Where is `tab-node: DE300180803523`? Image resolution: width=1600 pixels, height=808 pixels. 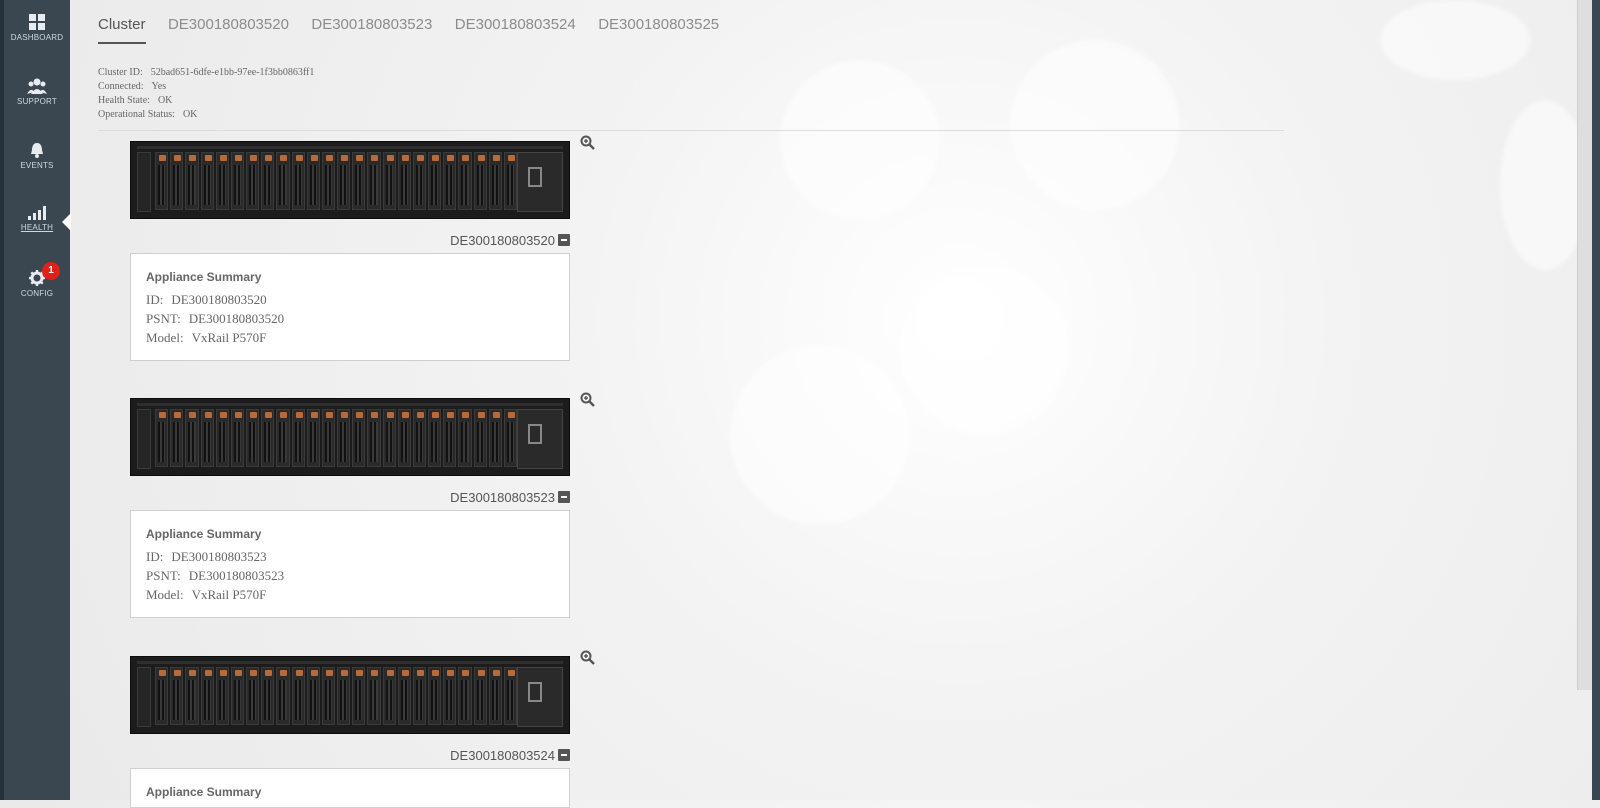 tab-node: DE300180803523 is located at coordinates (371, 29).